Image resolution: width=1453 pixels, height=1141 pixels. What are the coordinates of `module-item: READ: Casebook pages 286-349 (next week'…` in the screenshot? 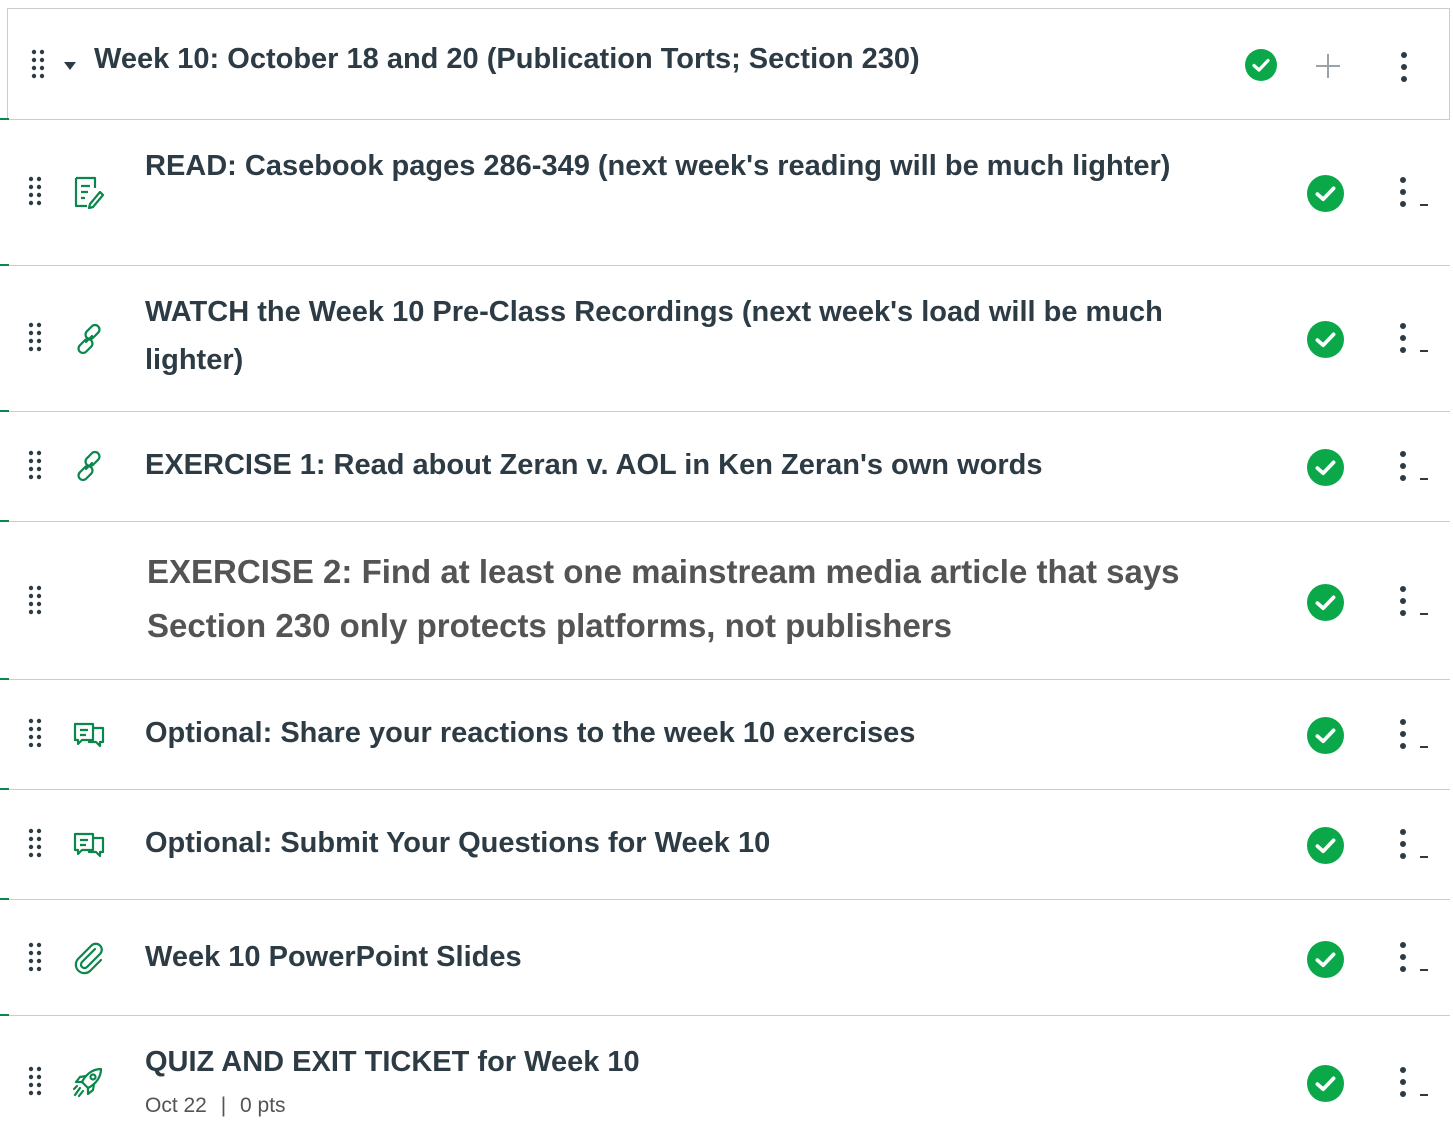 It's located at (725, 191).